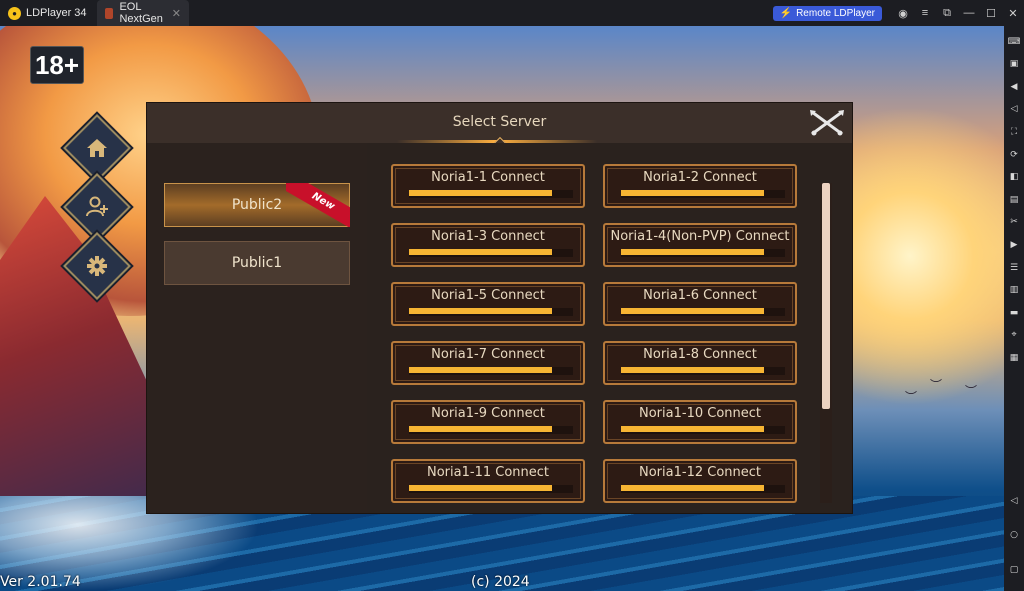  I want to click on add-friend-icon, so click(97, 207).